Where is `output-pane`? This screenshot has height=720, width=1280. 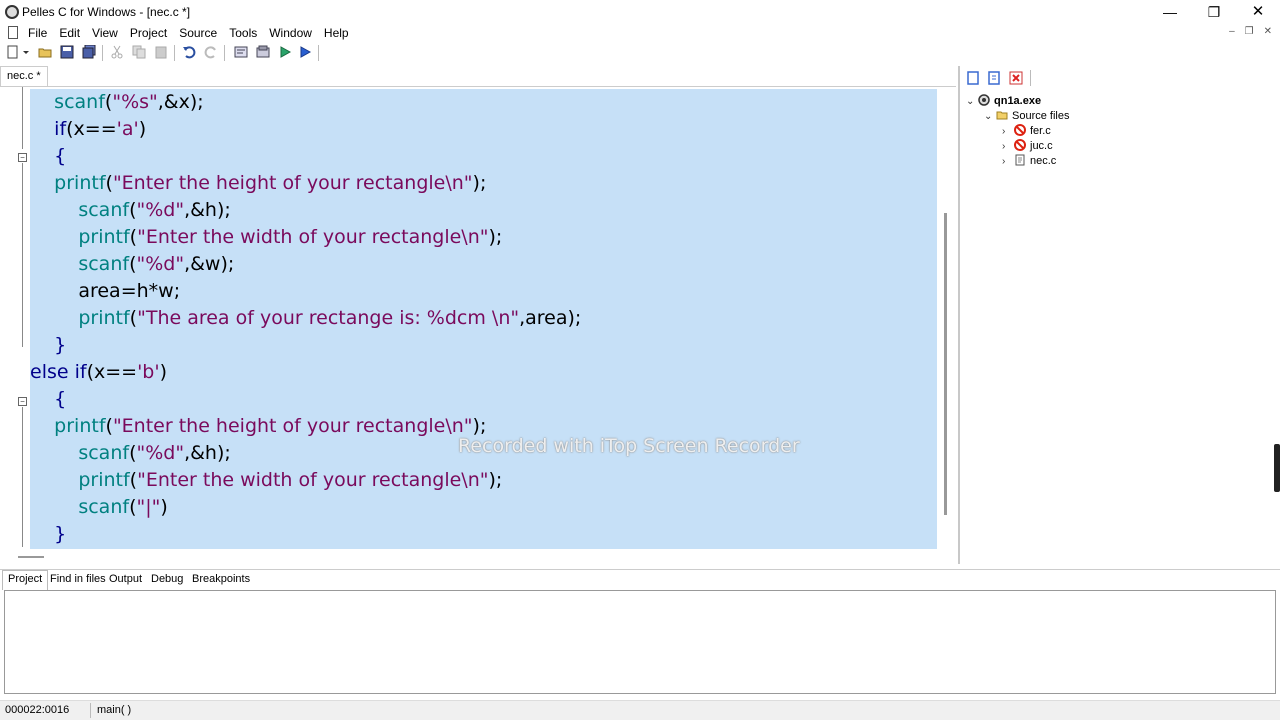
output-pane is located at coordinates (640, 642).